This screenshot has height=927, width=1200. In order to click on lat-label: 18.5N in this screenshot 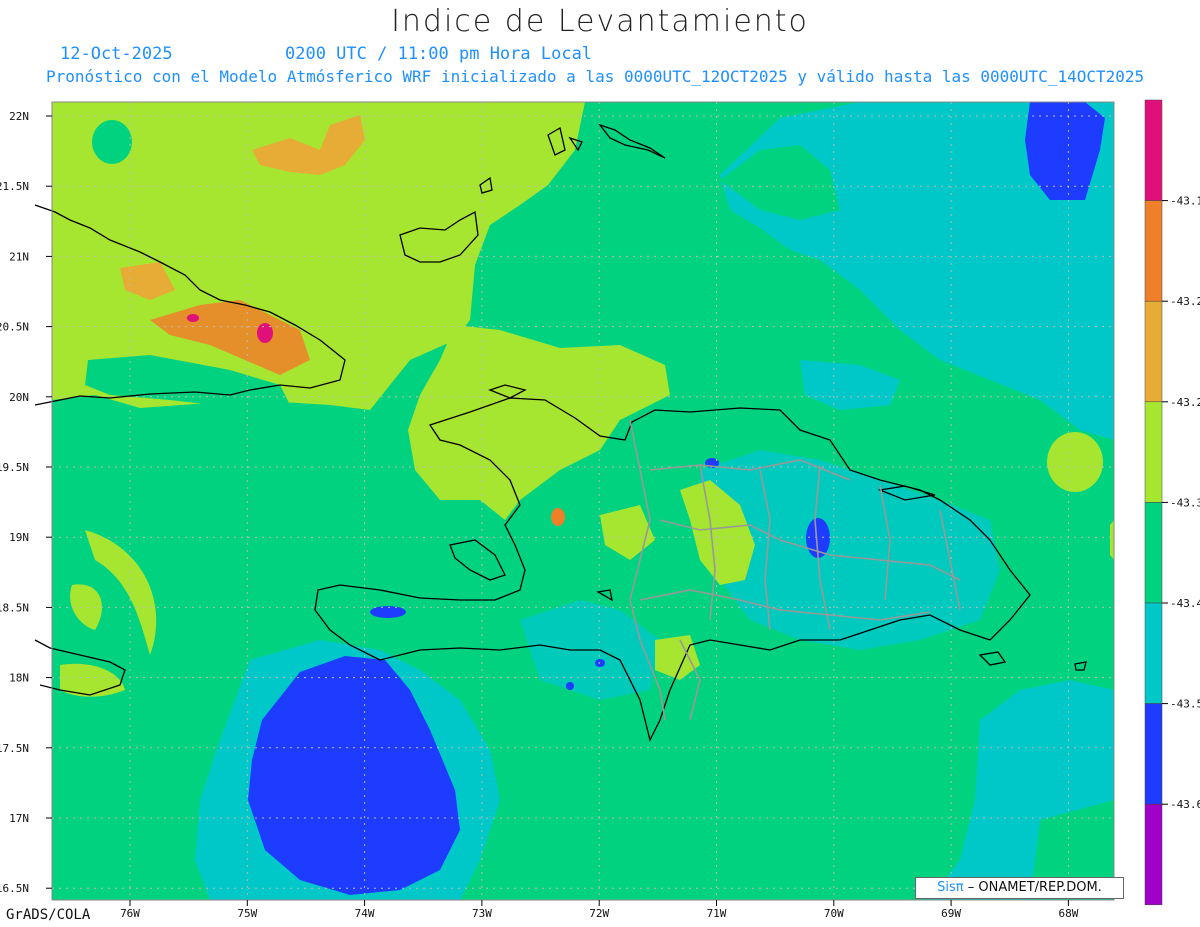, I will do `click(14, 607)`.